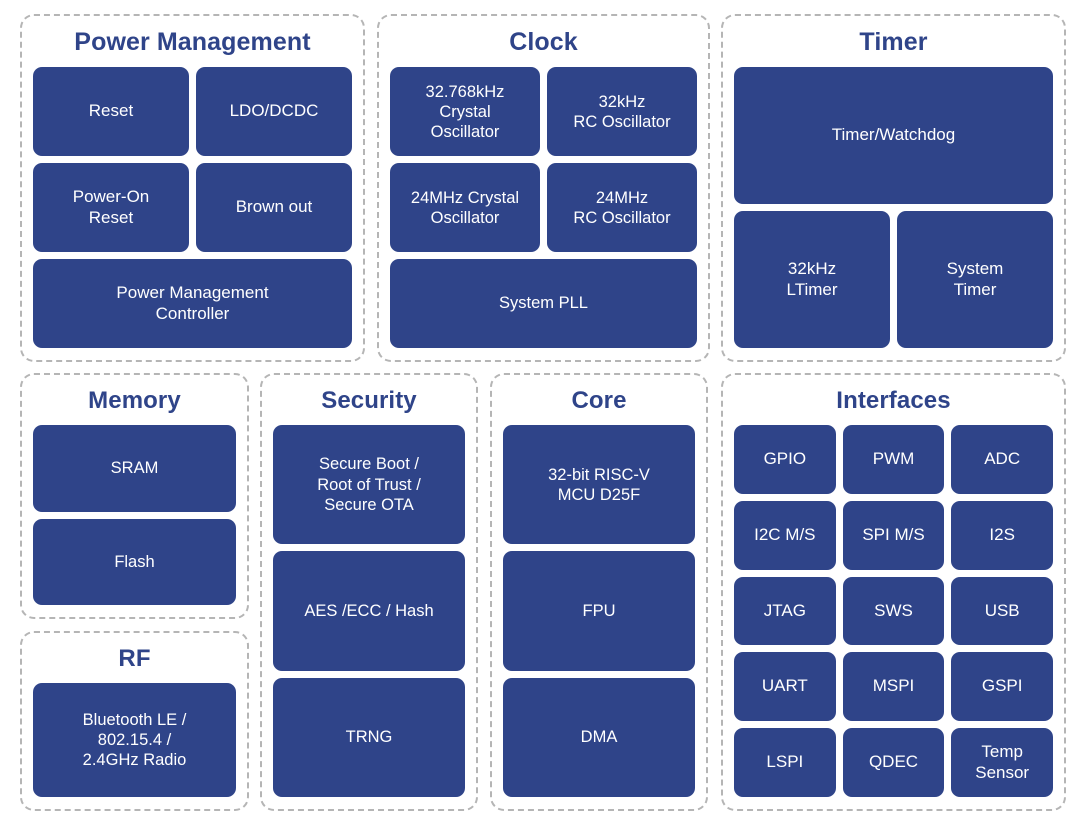 The width and height of the screenshot is (1080, 815). What do you see at coordinates (192, 112) in the screenshot?
I see `block-row: Reset LDO/DCDC` at bounding box center [192, 112].